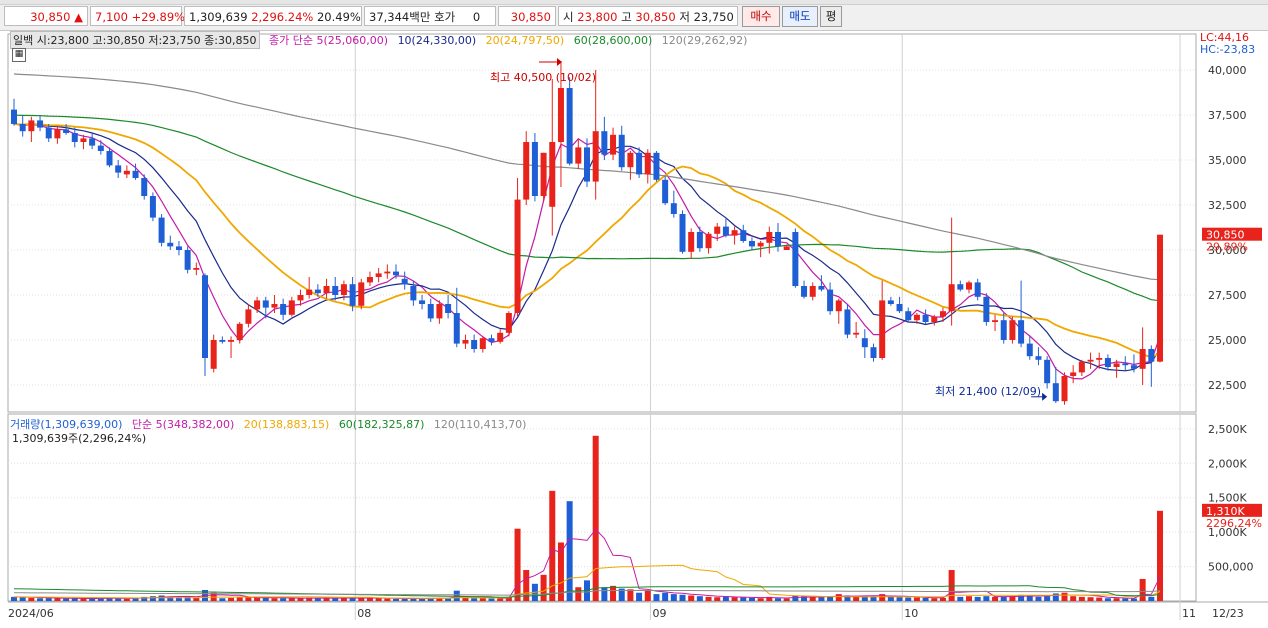  I want to click on ma10-legend: 10(24,330,00), so click(437, 40).